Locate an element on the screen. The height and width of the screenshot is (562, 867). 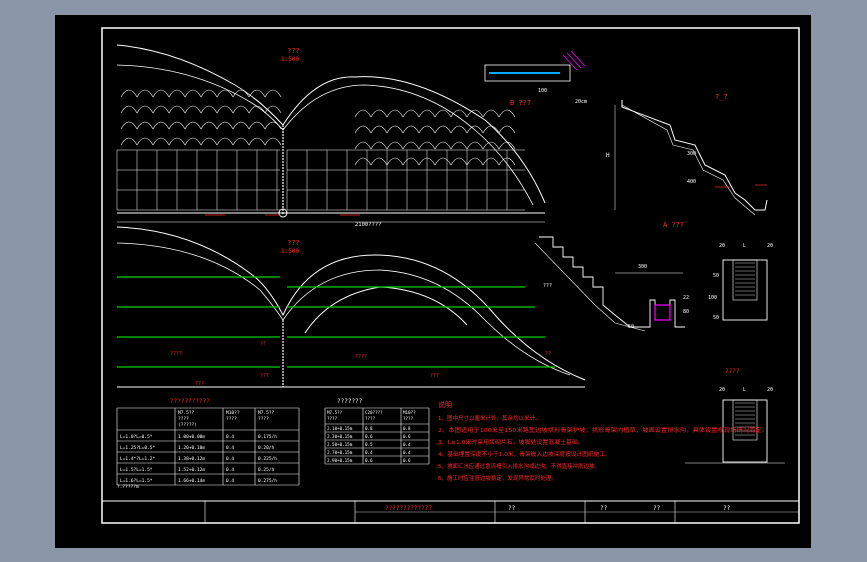
slab-grid is located at coordinates (320, 180).